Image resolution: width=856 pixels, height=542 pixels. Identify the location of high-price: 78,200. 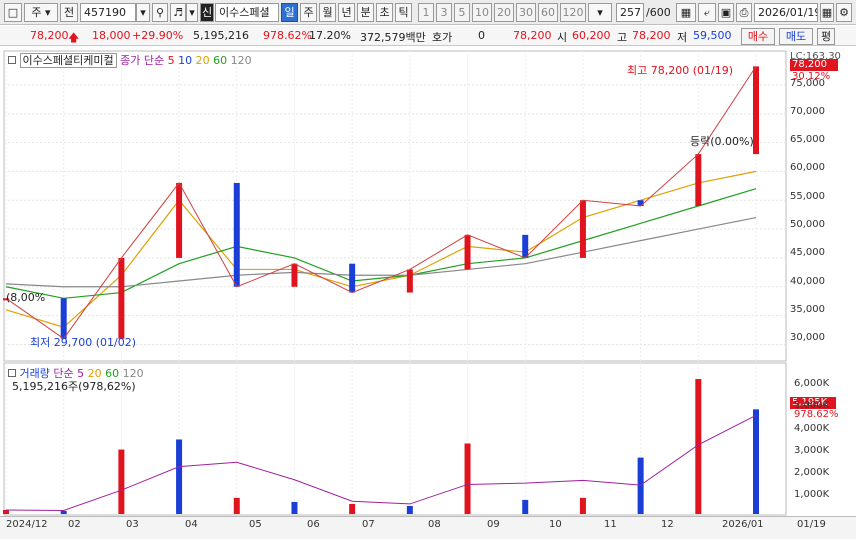
(651, 35).